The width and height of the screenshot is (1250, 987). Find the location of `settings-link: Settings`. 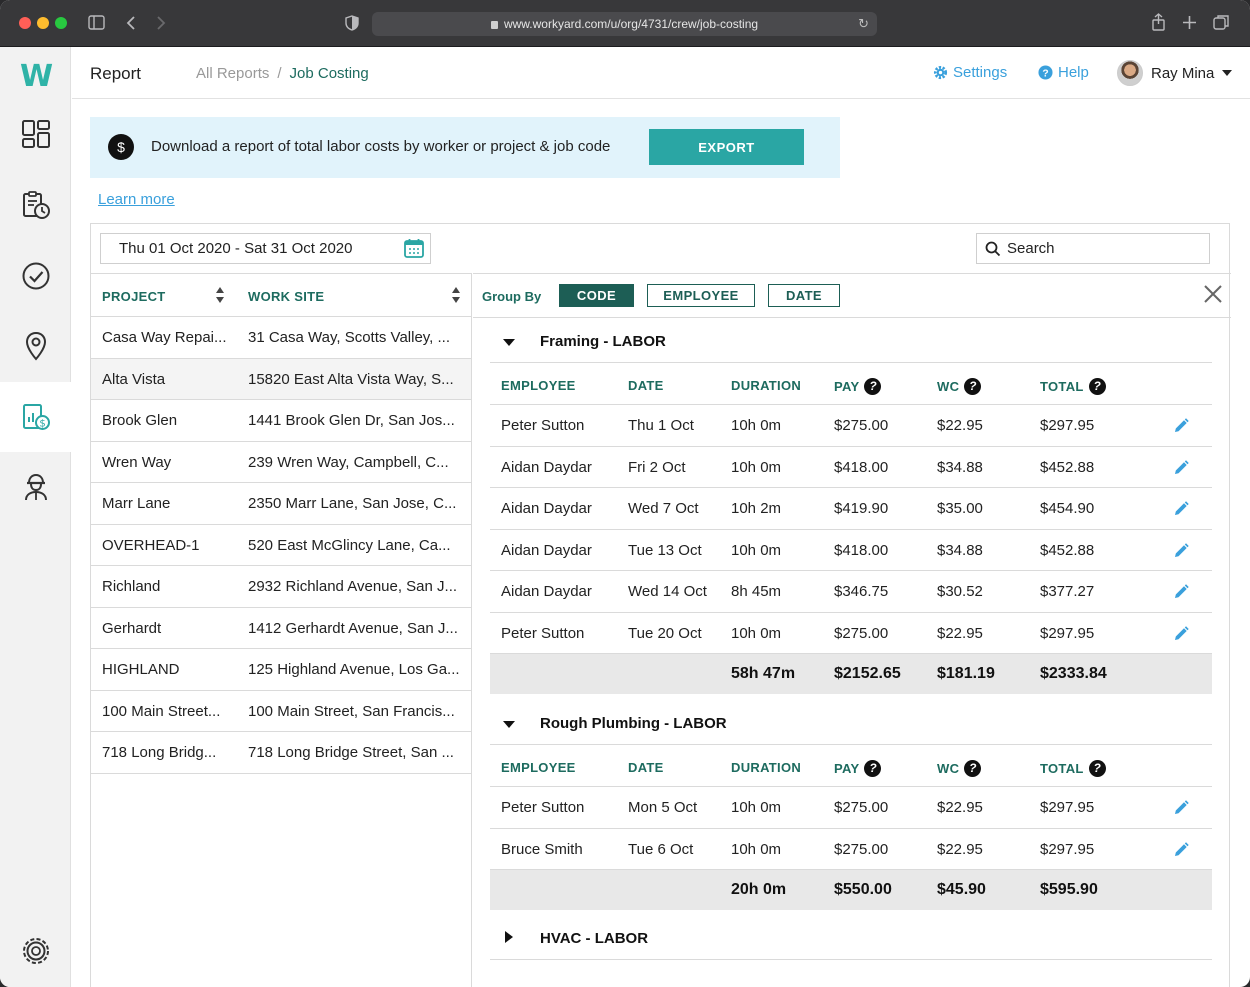

settings-link: Settings is located at coordinates (970, 72).